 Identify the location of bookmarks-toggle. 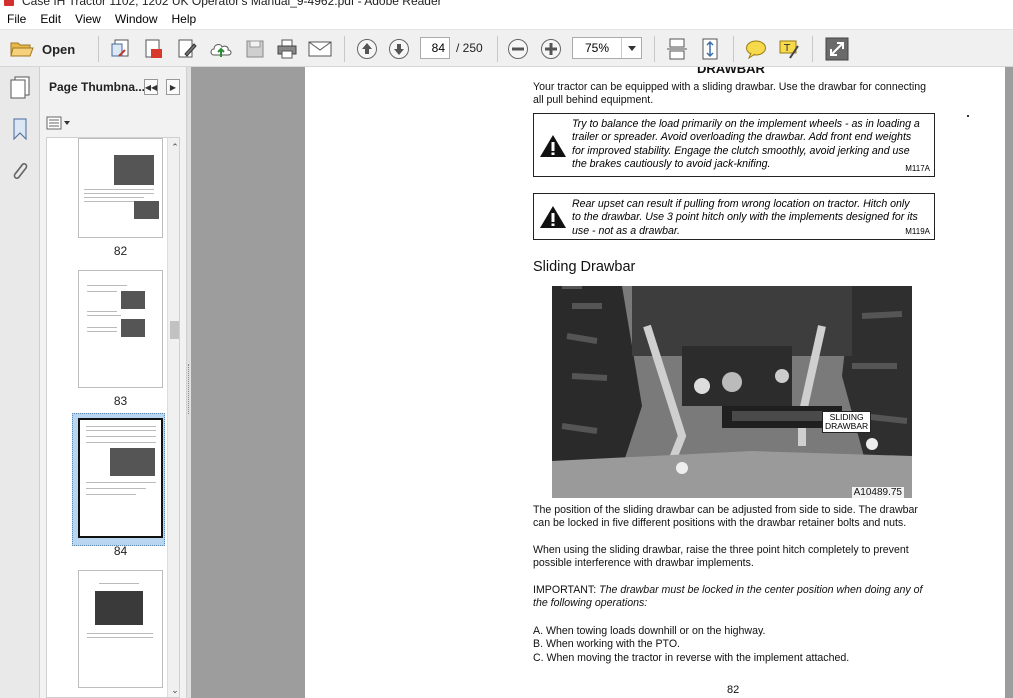
(20, 129).